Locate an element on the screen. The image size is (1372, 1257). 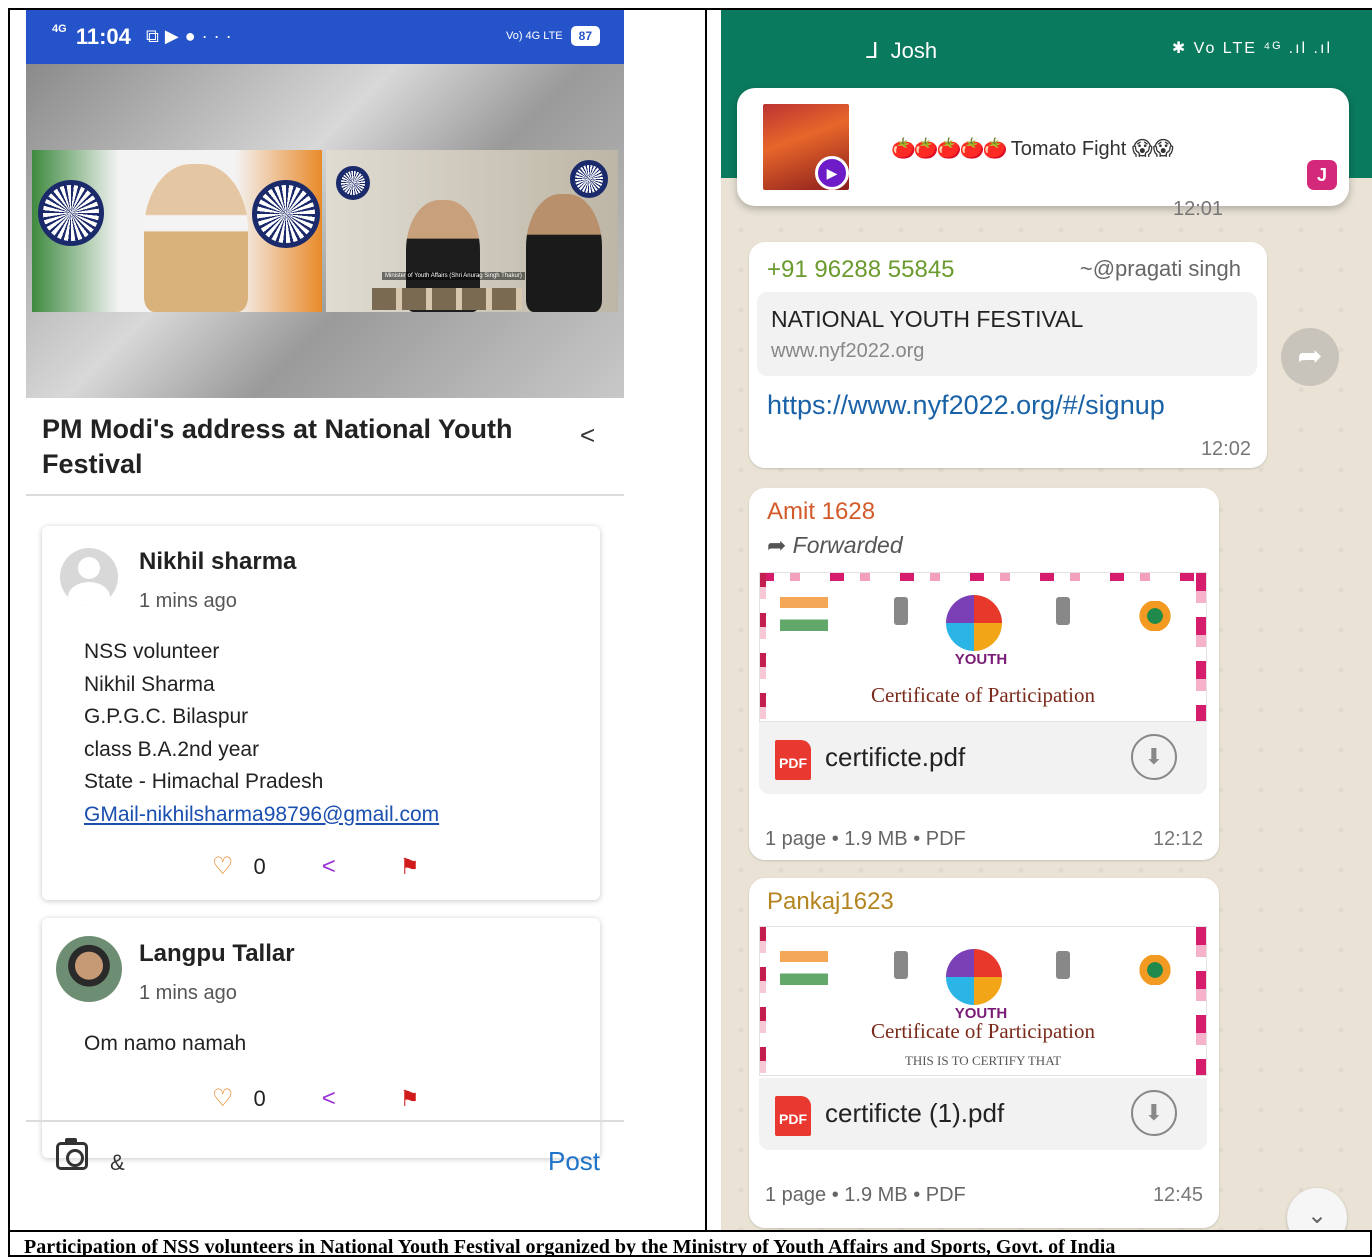
volte-icon: Vo) 4G LTE is located at coordinates (534, 36).